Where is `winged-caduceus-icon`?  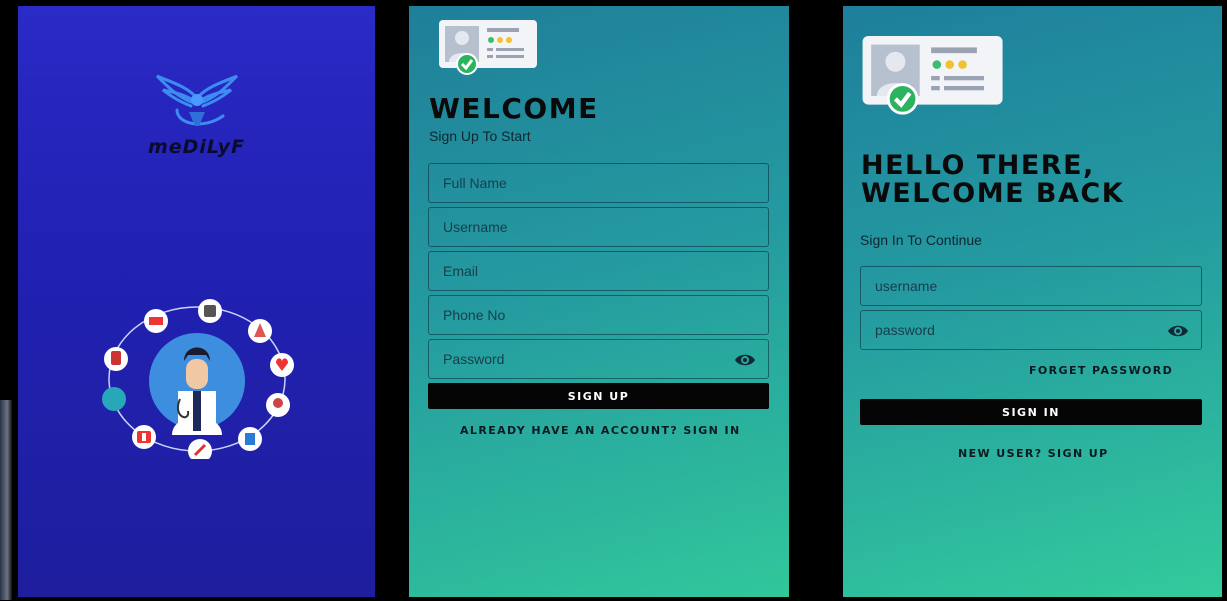 winged-caduceus-icon is located at coordinates (196, 100).